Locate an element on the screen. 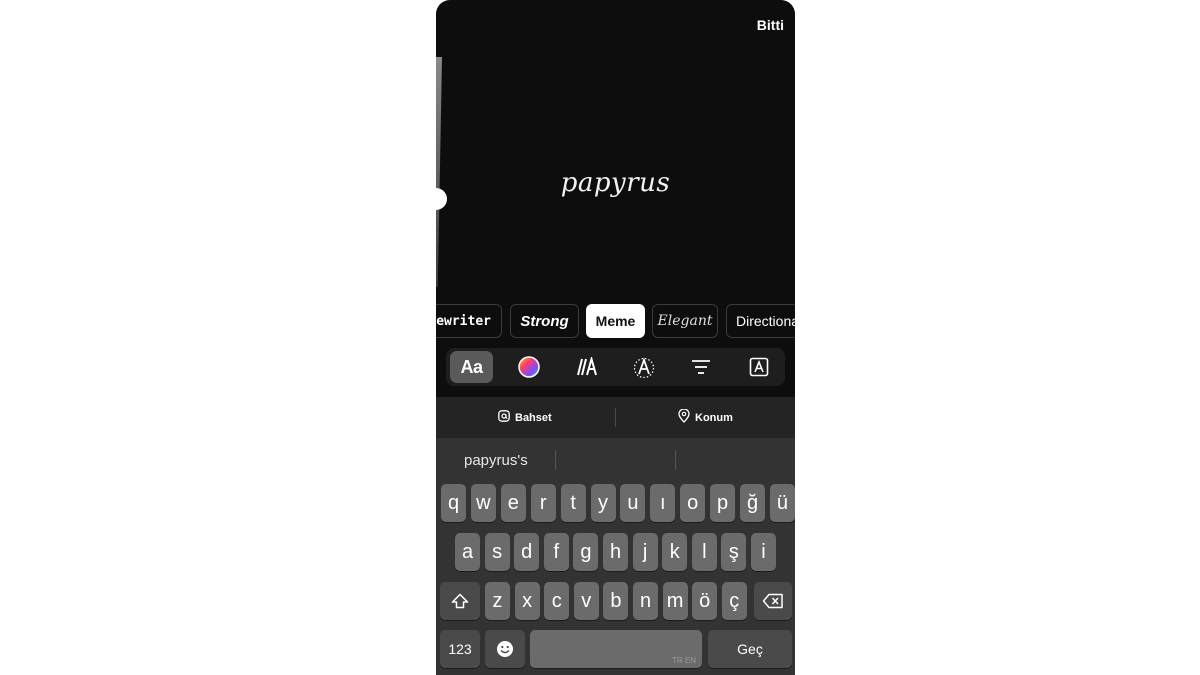 The height and width of the screenshot is (675, 1200). key-n: n is located at coordinates (645, 601).